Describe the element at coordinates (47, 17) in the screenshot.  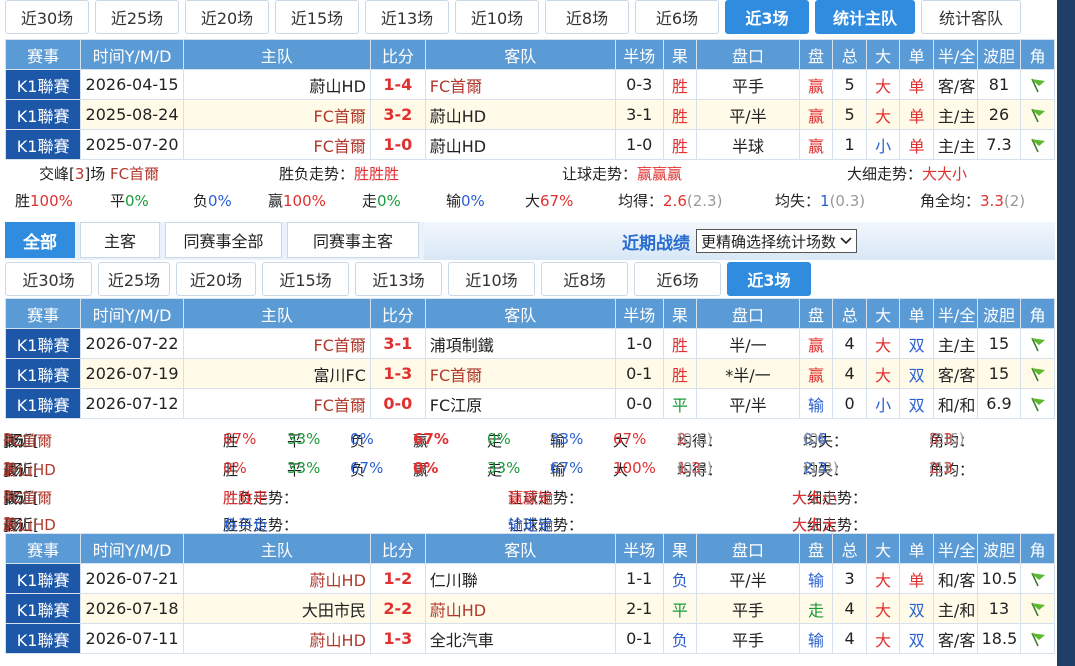
I see `tab-recent-30: 近30场` at that location.